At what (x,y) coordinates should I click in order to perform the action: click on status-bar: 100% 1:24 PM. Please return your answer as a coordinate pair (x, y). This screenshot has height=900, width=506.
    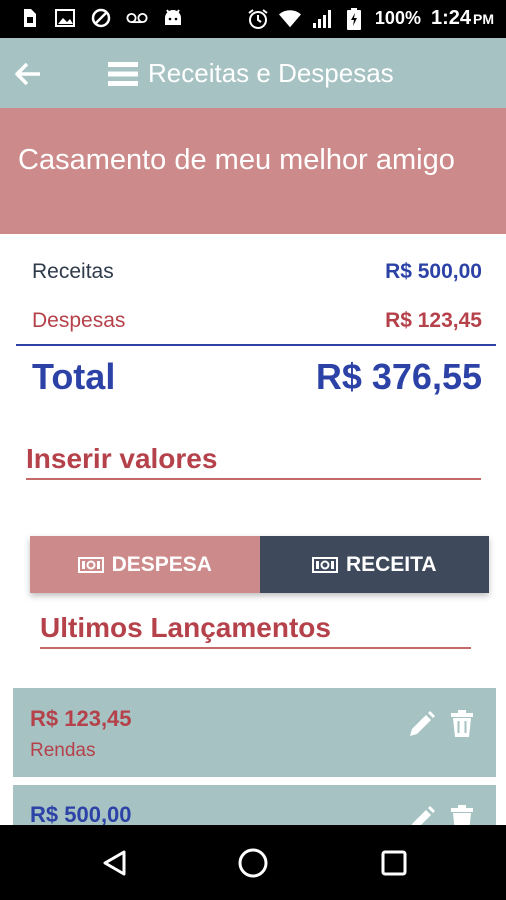
    Looking at the image, I should click on (253, 19).